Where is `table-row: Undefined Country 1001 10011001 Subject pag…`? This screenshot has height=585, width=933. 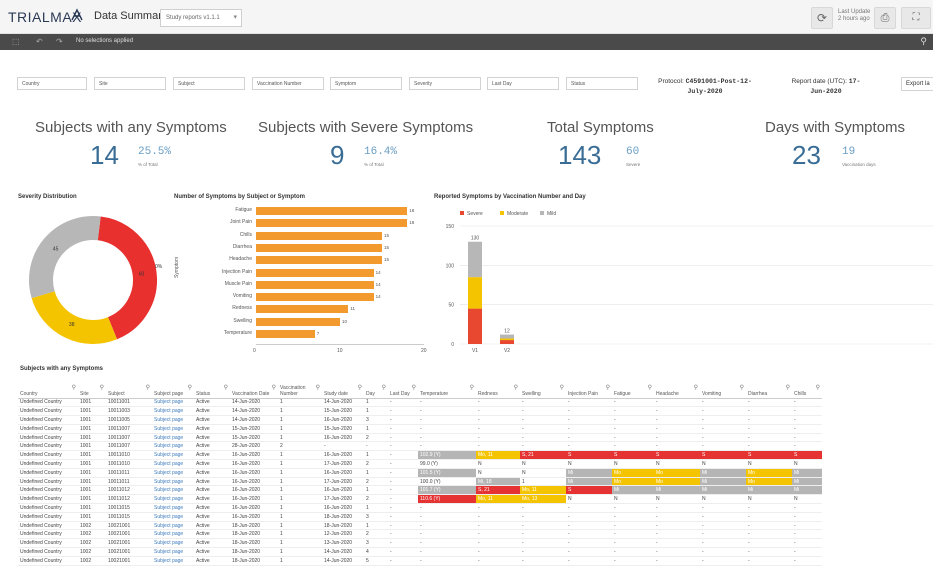 table-row: Undefined Country 1001 10011001 Subject pag… is located at coordinates (420, 403).